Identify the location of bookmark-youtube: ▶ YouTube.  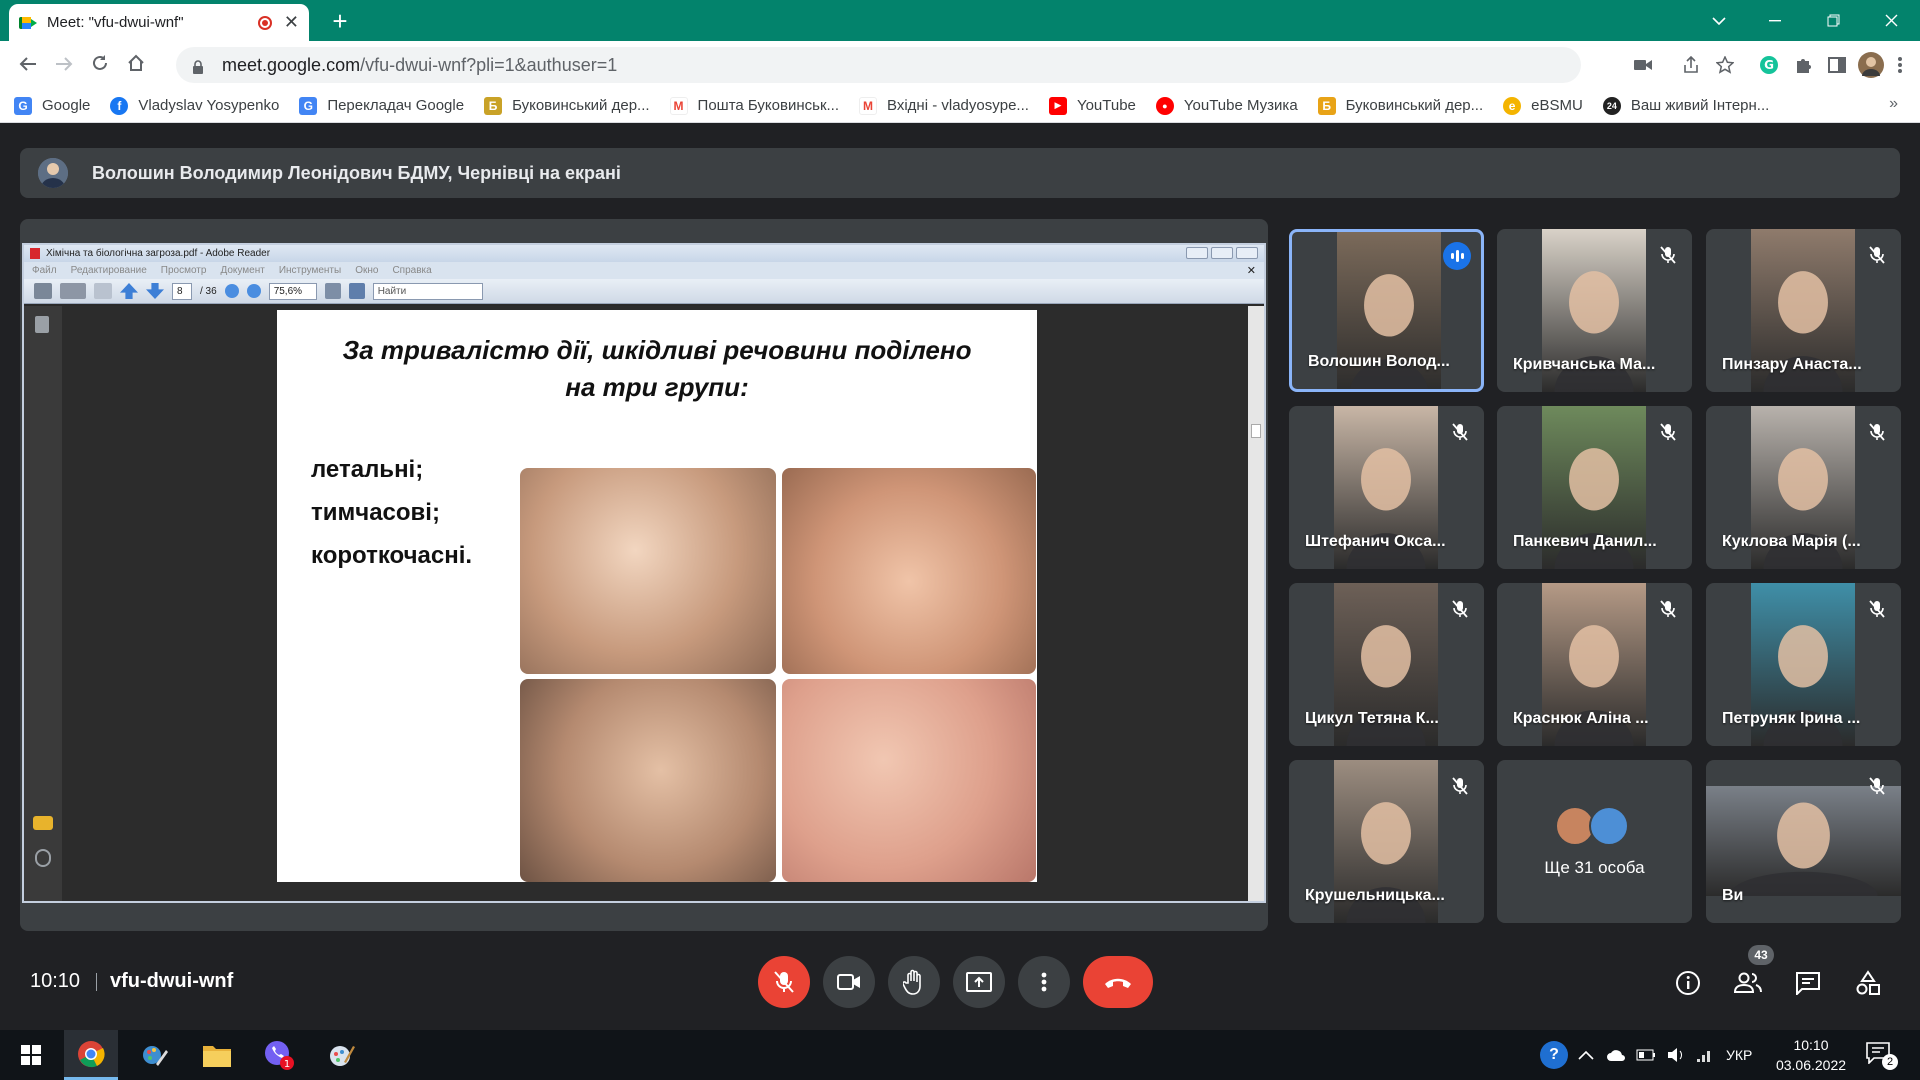
(1092, 105).